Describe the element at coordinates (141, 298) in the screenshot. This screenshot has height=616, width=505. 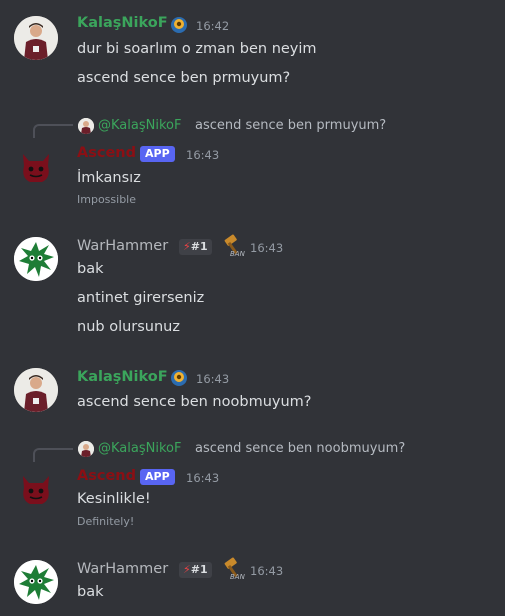
I see `message-text: antinet girerseniz` at that location.